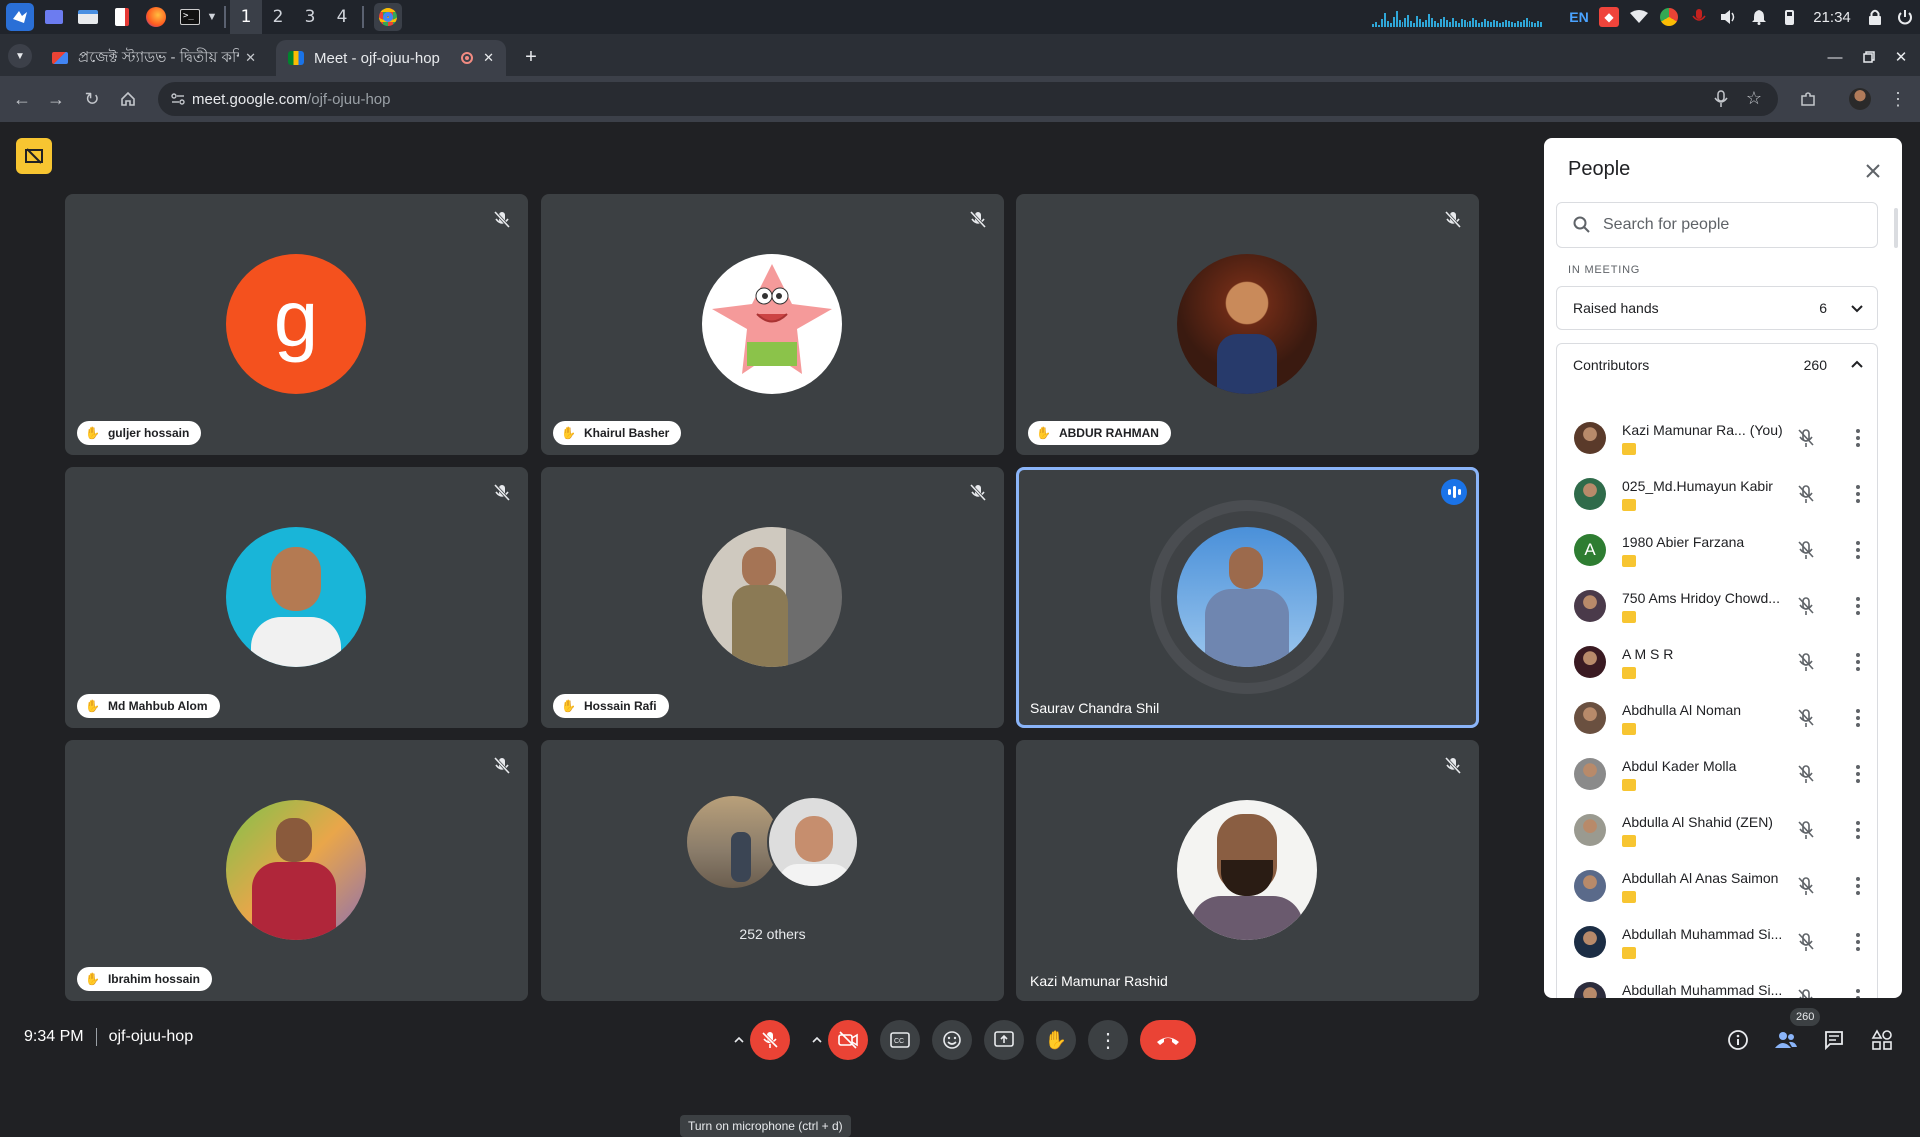 Image resolution: width=1920 pixels, height=1137 pixels. Describe the element at coordinates (20, 17) in the screenshot. I see `app-launcher-icon` at that location.